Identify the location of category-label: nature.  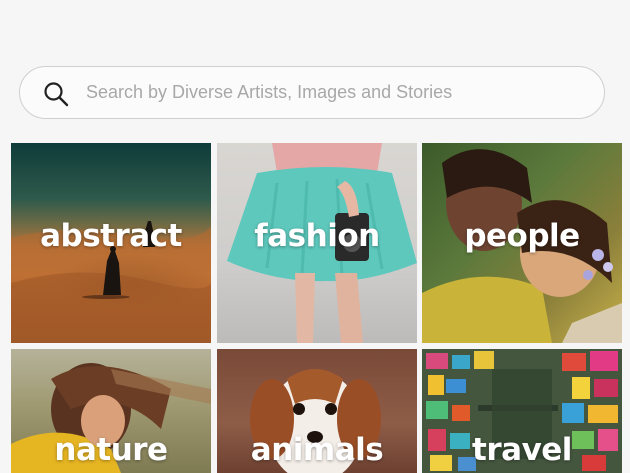
(111, 450).